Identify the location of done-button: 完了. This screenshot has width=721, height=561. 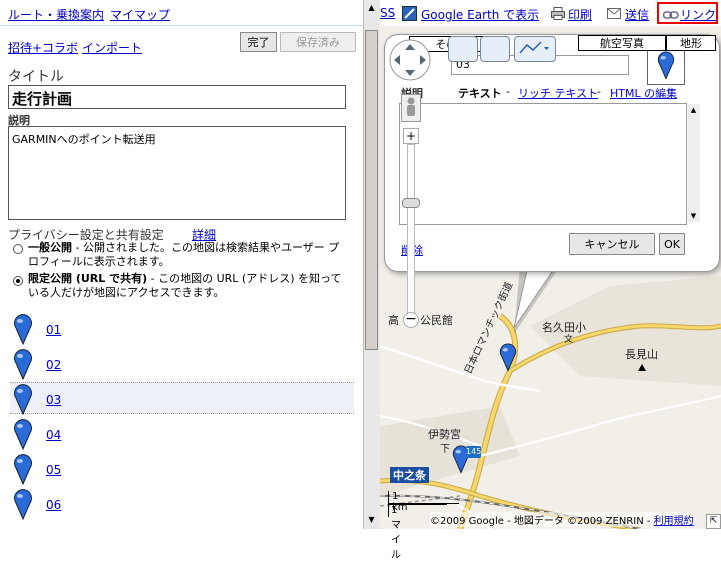
(258, 42).